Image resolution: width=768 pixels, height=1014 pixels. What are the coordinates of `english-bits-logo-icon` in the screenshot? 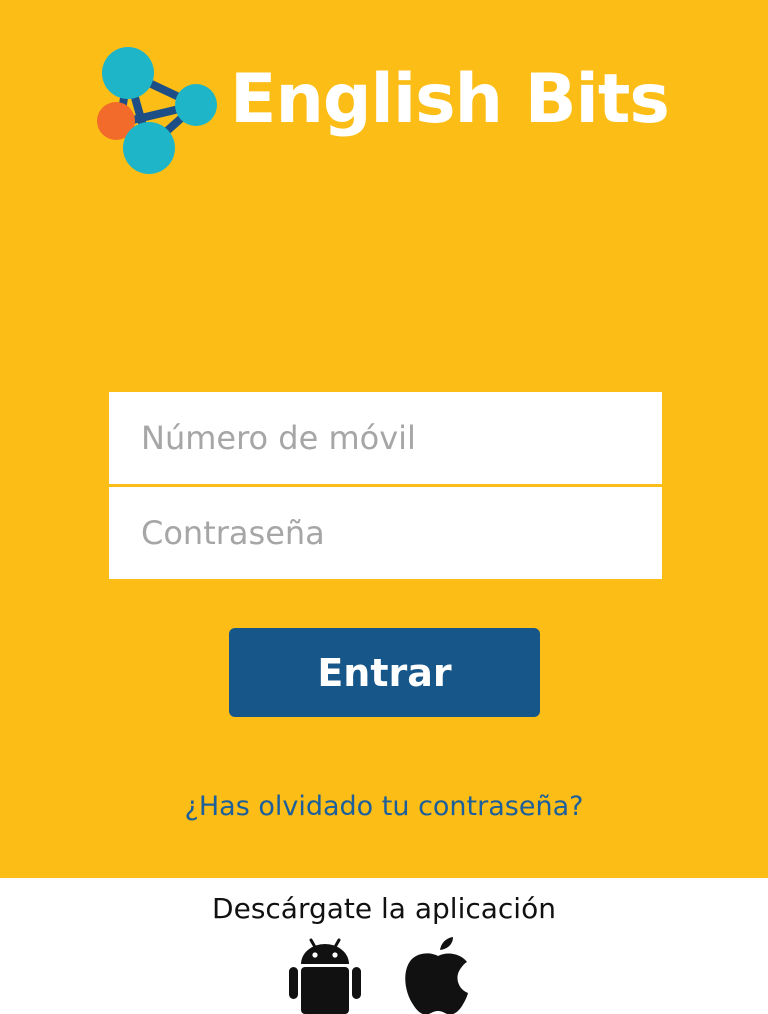 It's located at (157, 112).